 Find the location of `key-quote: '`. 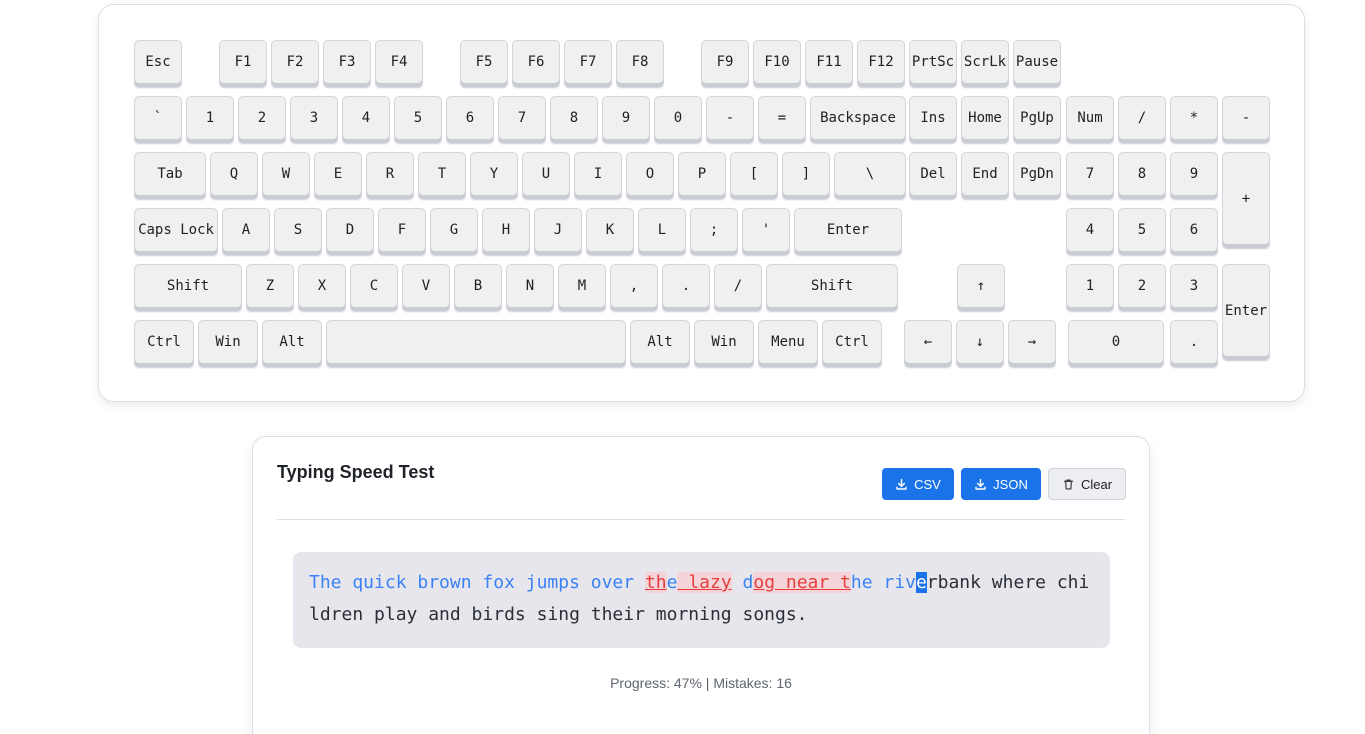

key-quote: ' is located at coordinates (766, 232).